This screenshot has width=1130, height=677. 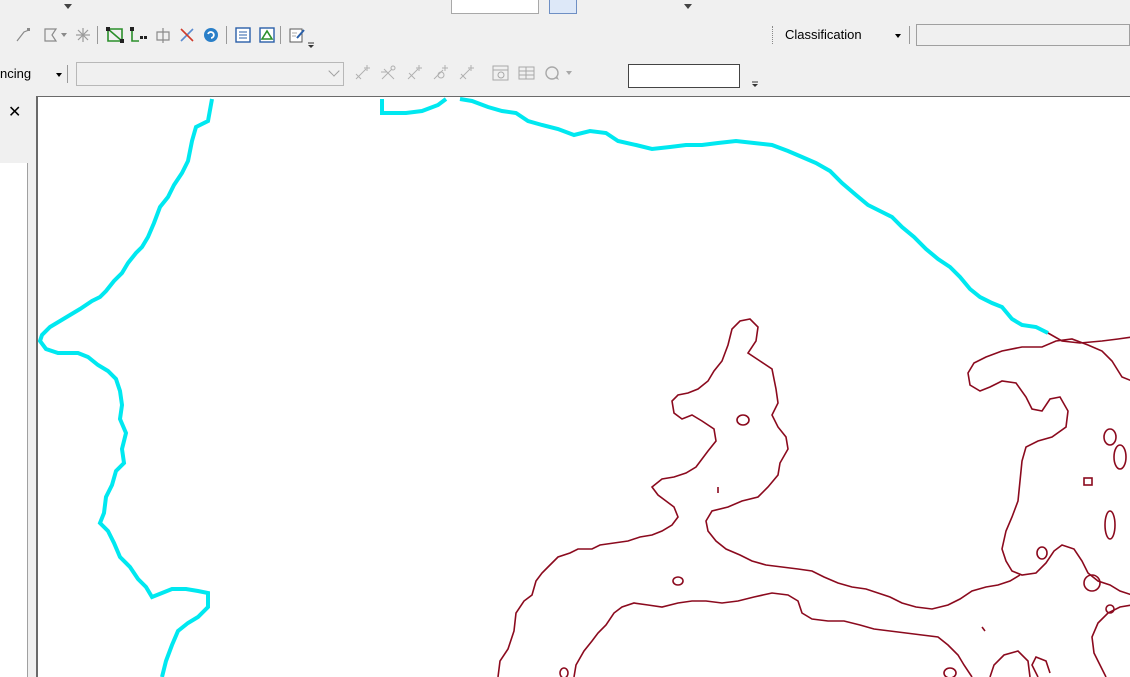 I want to click on intersect-icon, so click(x=187, y=35).